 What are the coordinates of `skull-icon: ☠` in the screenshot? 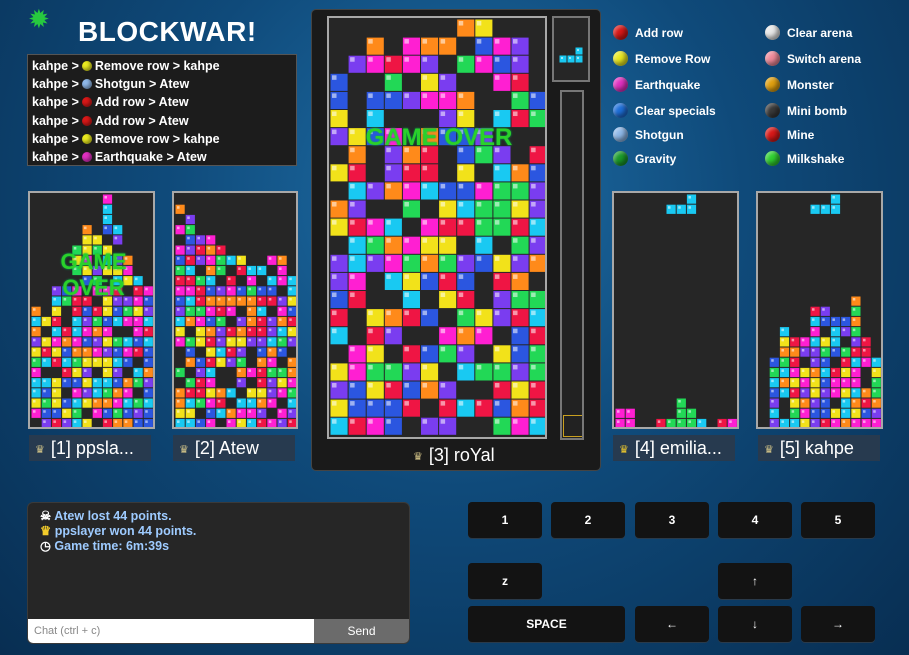 It's located at (46, 516).